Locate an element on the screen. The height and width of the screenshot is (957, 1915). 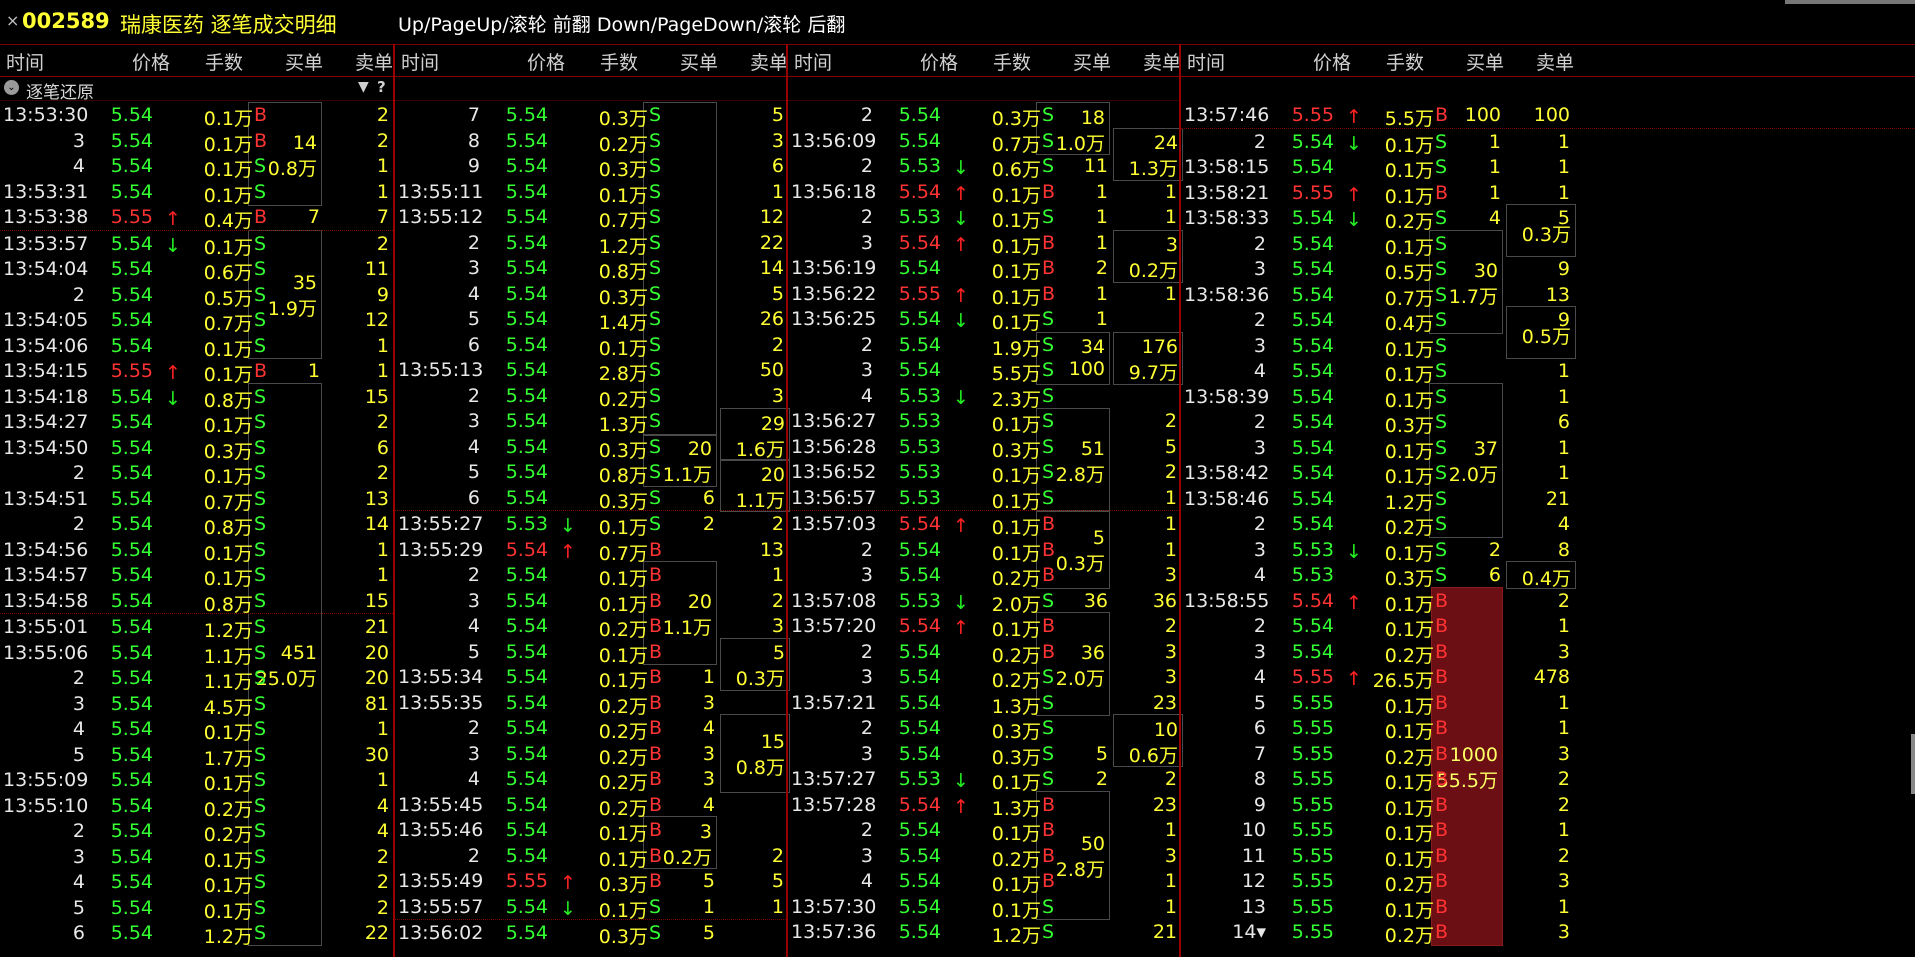
table-row: 12 5.55 0.2万 B 3 is located at coordinates (1548, 882).